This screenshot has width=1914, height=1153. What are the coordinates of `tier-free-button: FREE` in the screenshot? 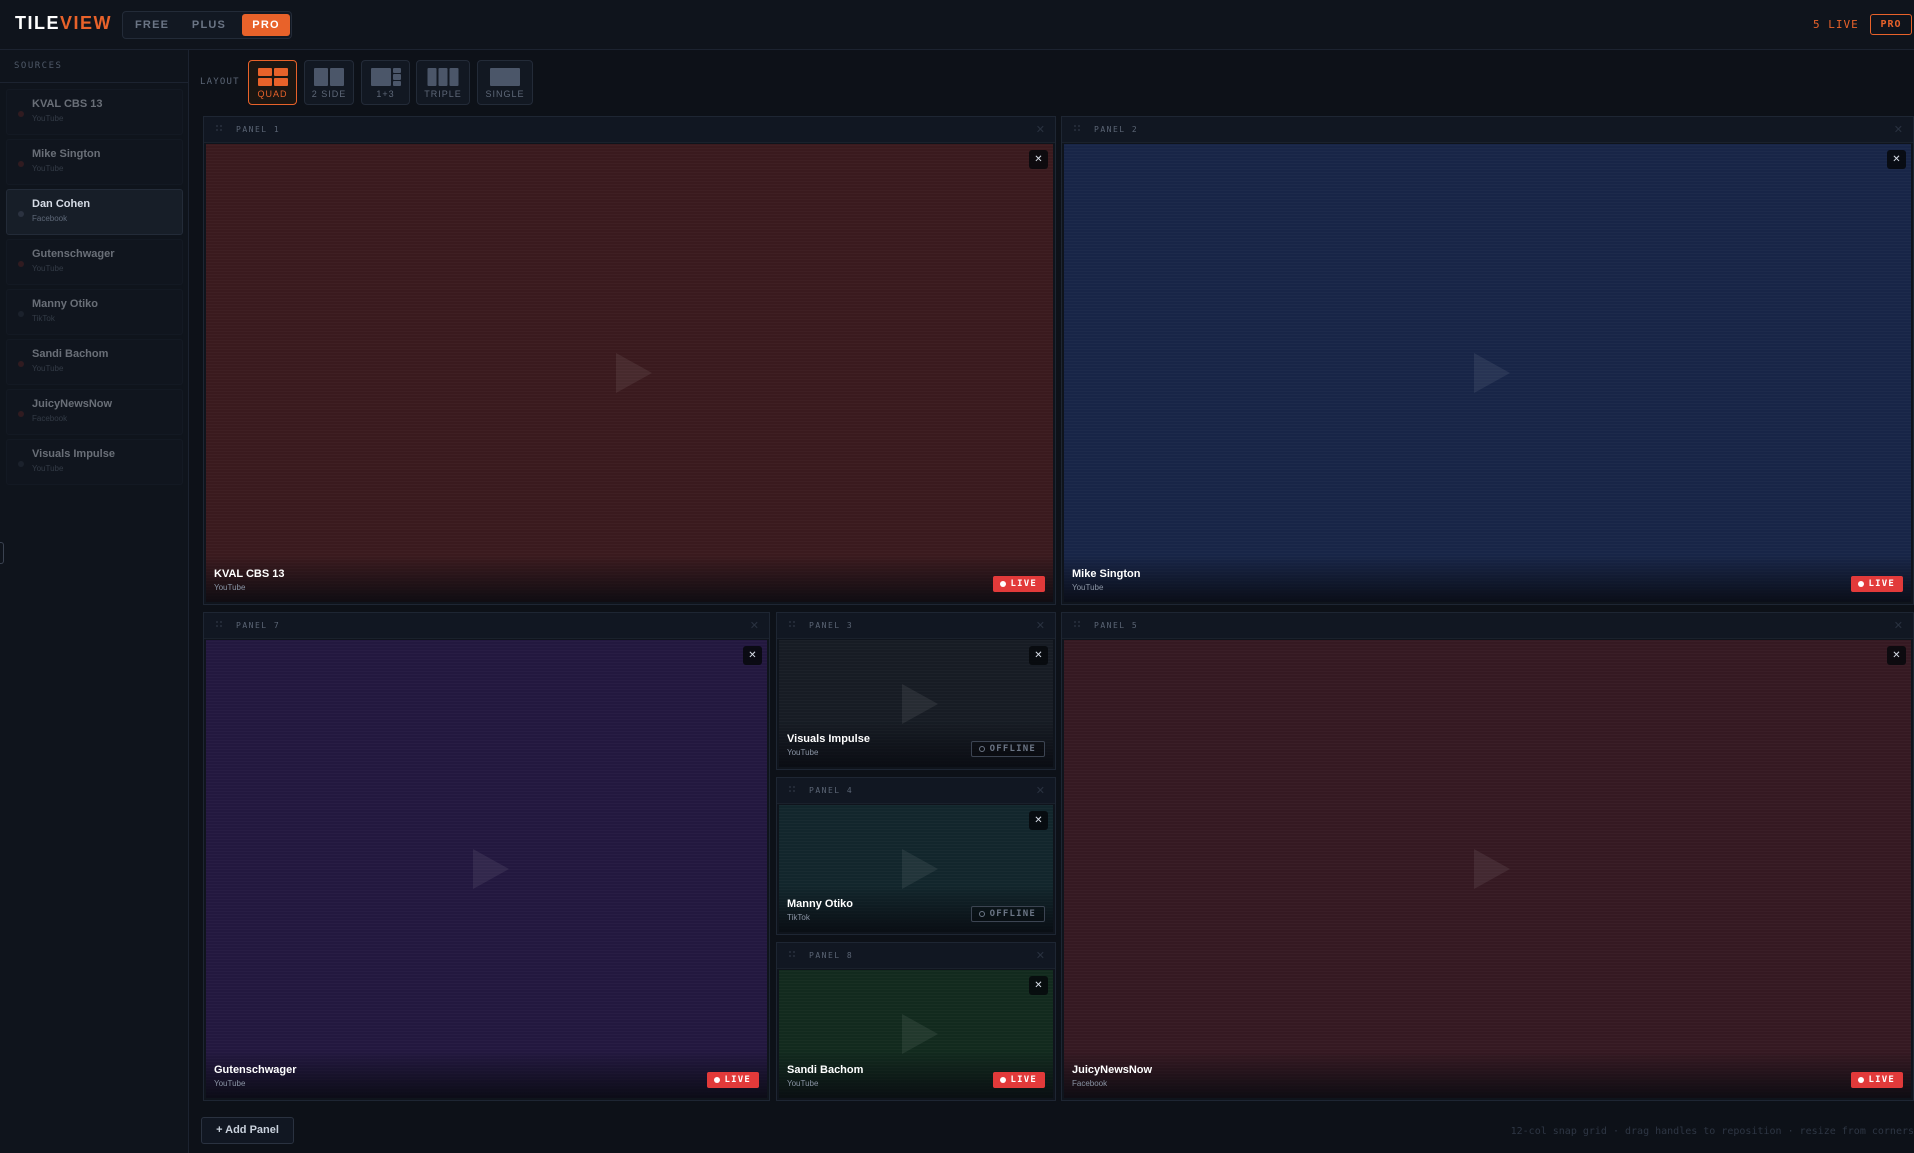 It's located at (151, 25).